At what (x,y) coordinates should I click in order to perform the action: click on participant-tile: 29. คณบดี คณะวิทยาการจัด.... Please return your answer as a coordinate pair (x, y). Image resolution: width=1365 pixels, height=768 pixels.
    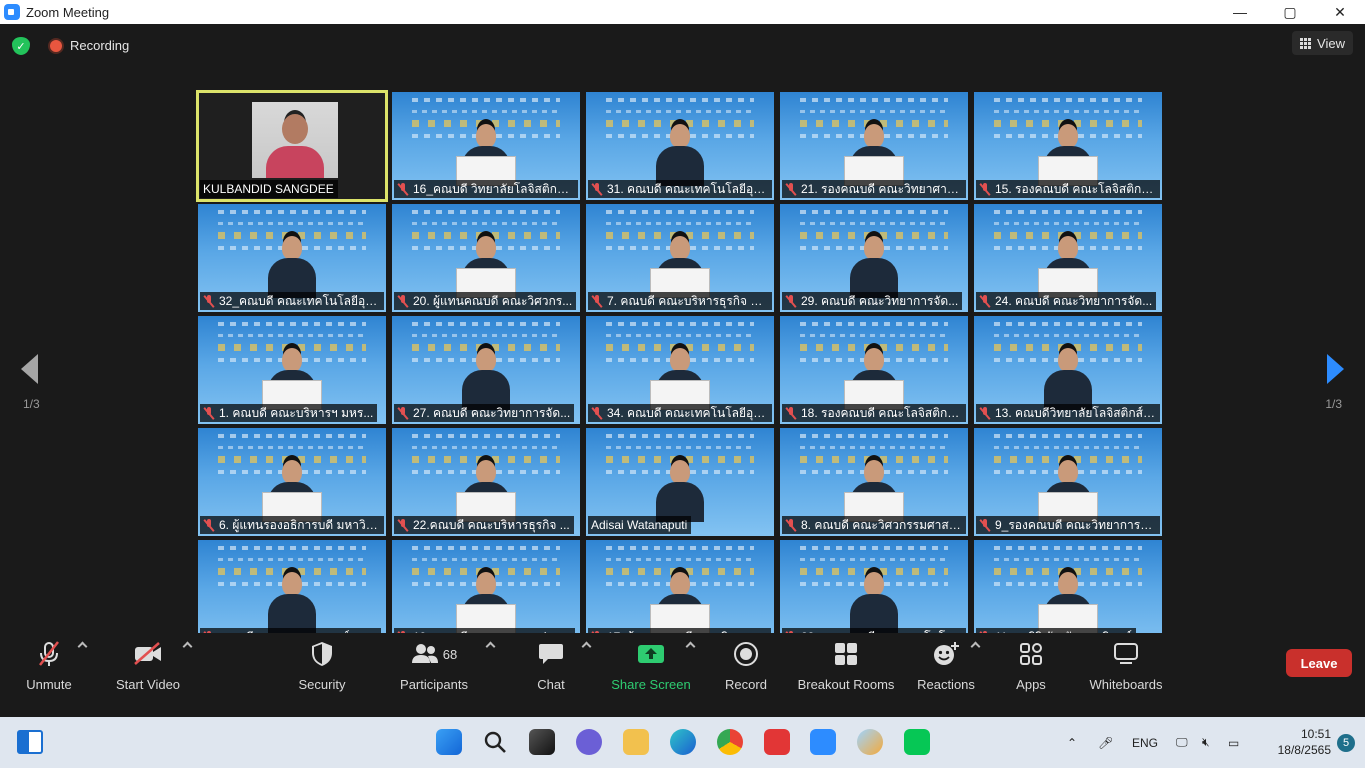
    Looking at the image, I should click on (874, 258).